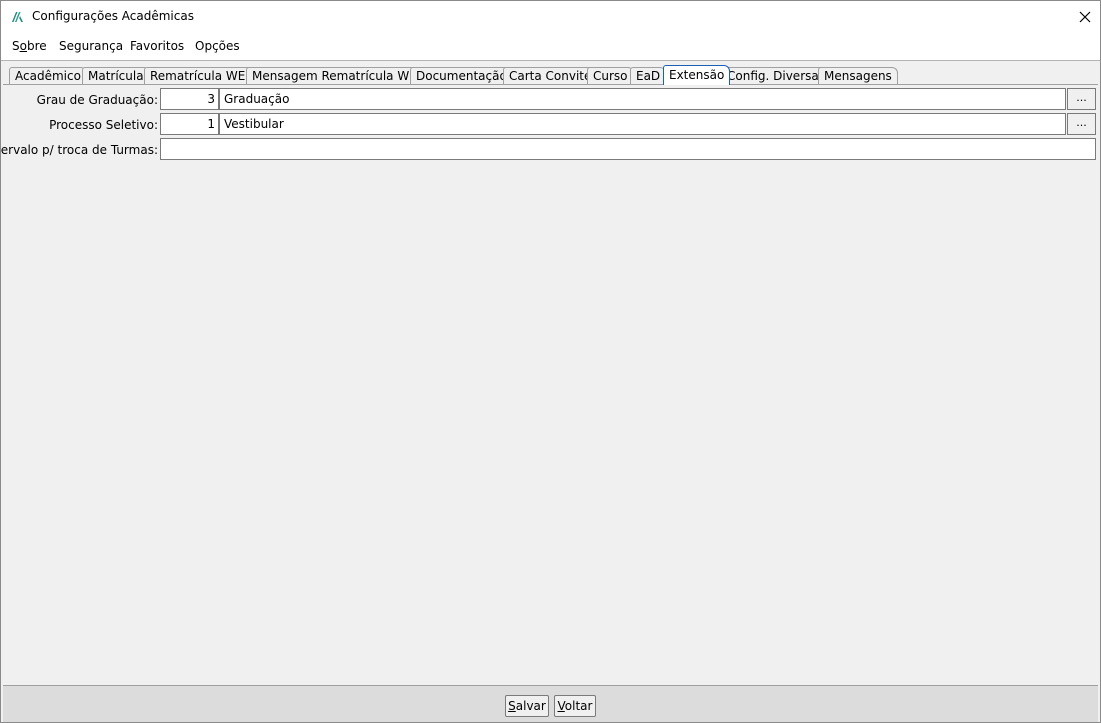 The height and width of the screenshot is (723, 1101). Describe the element at coordinates (697, 75) in the screenshot. I see `tab-extensao: Extensão` at that location.